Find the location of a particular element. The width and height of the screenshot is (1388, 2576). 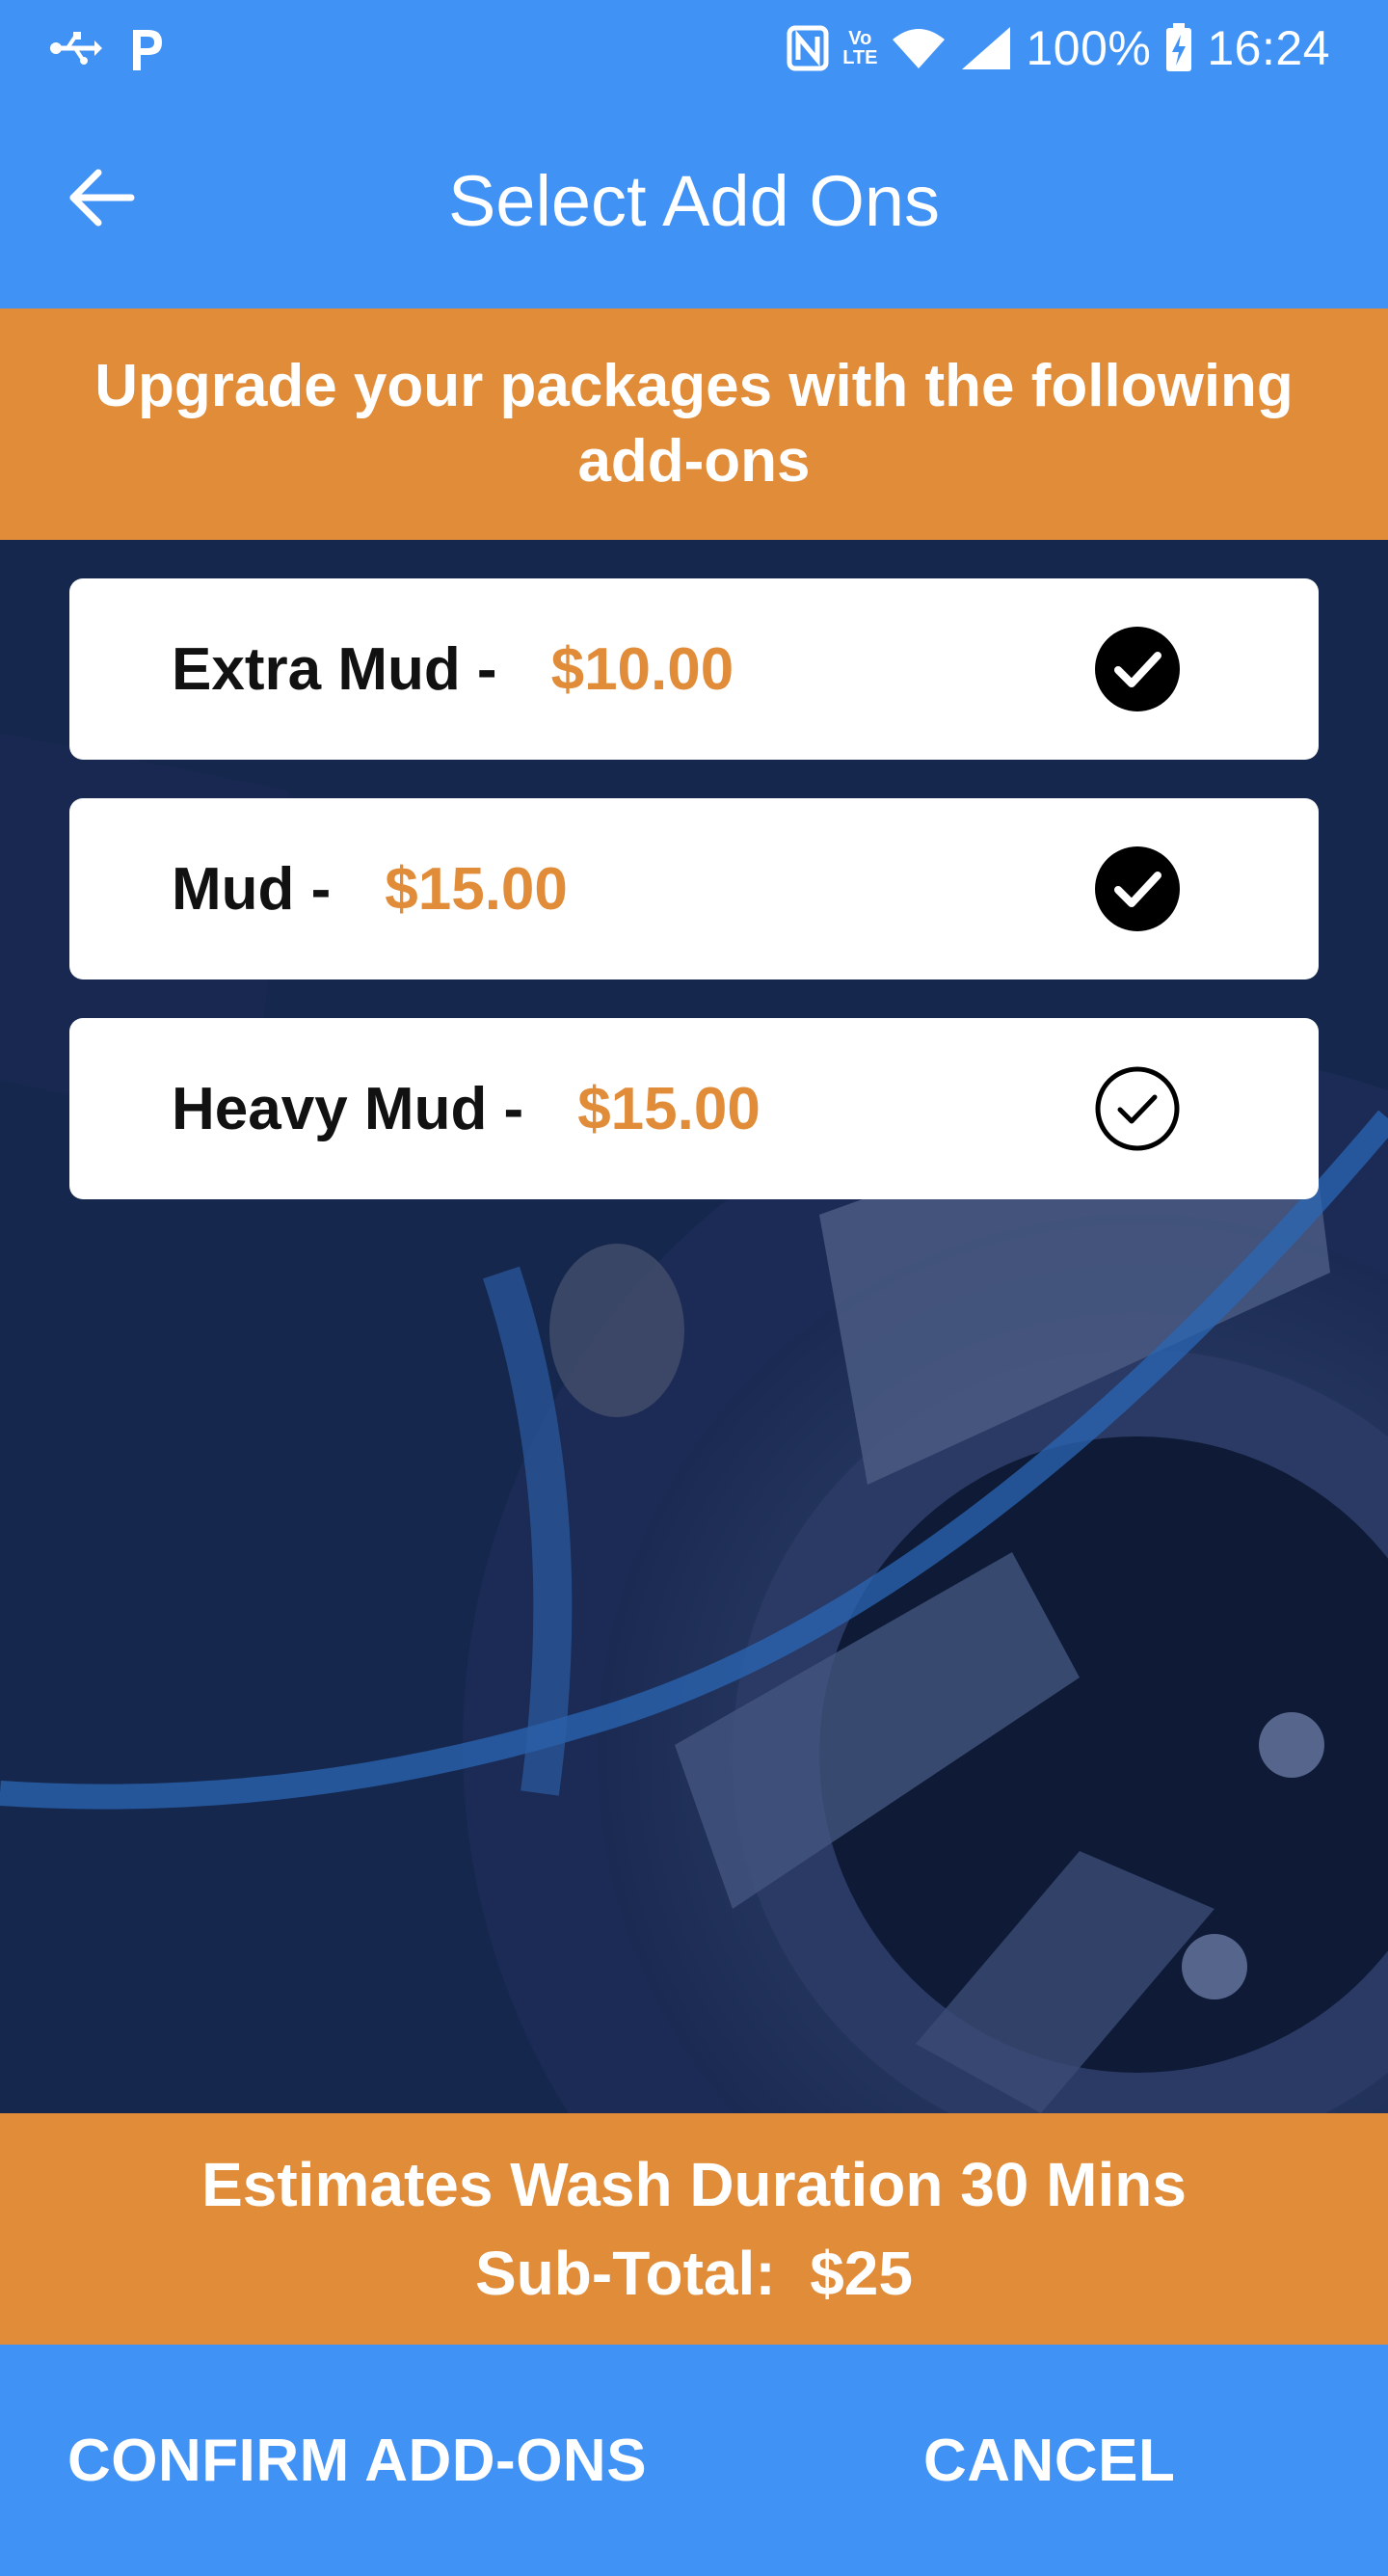

action-bar: CONFIRM ADD-ONS CANCEL is located at coordinates (694, 2460).